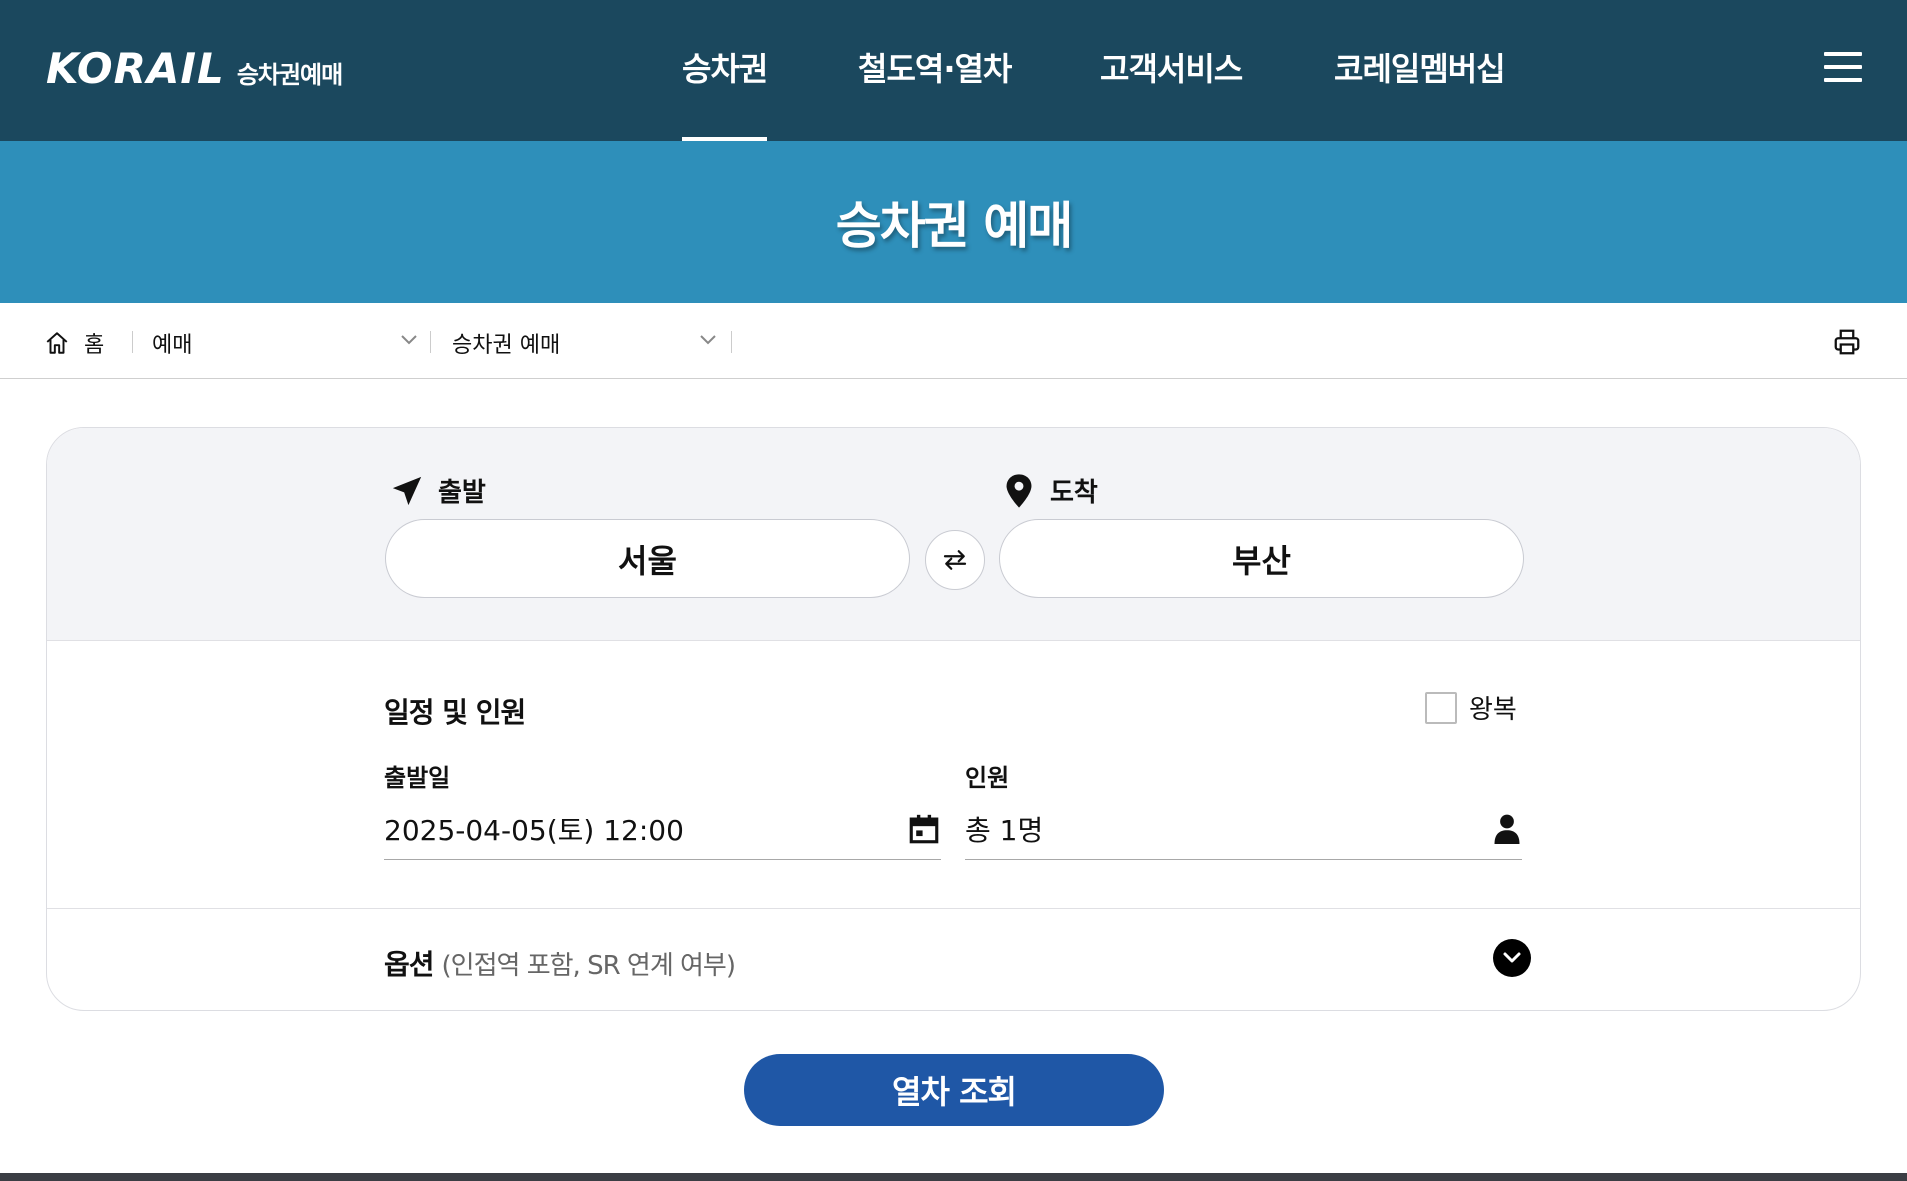  Describe the element at coordinates (1243, 829) in the screenshot. I see `passenger-field: 총 1명` at that location.